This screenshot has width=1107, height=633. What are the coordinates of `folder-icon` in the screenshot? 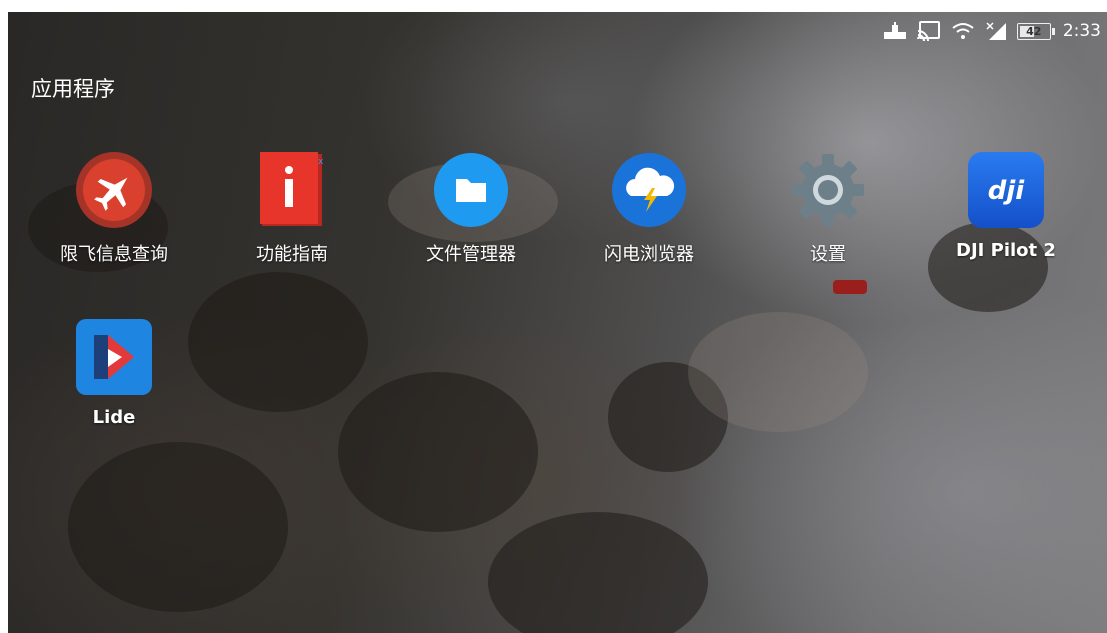 It's located at (471, 190).